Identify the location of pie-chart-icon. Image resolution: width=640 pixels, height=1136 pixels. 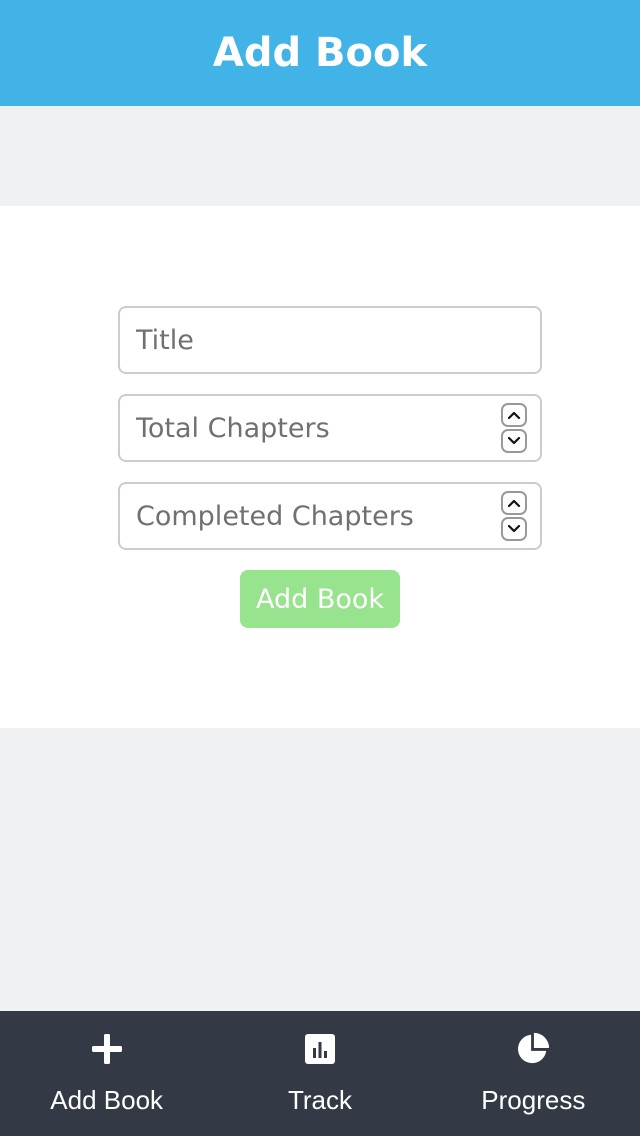
(533, 1049).